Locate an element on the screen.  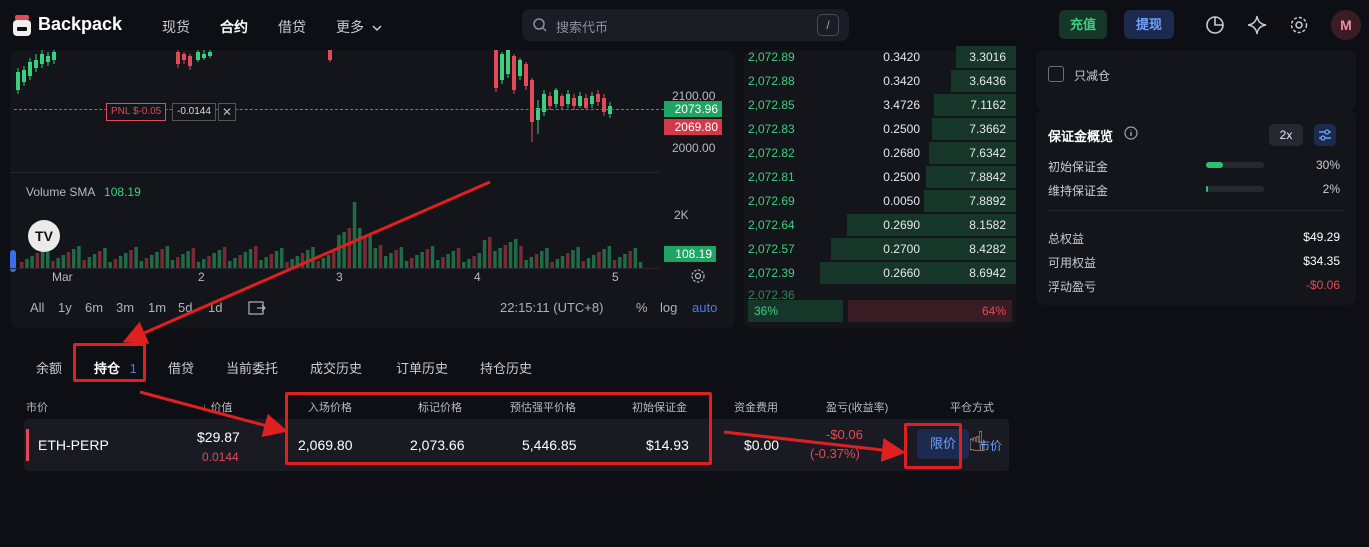
arrow-to-limit-button is located at coordinates (814, 446).